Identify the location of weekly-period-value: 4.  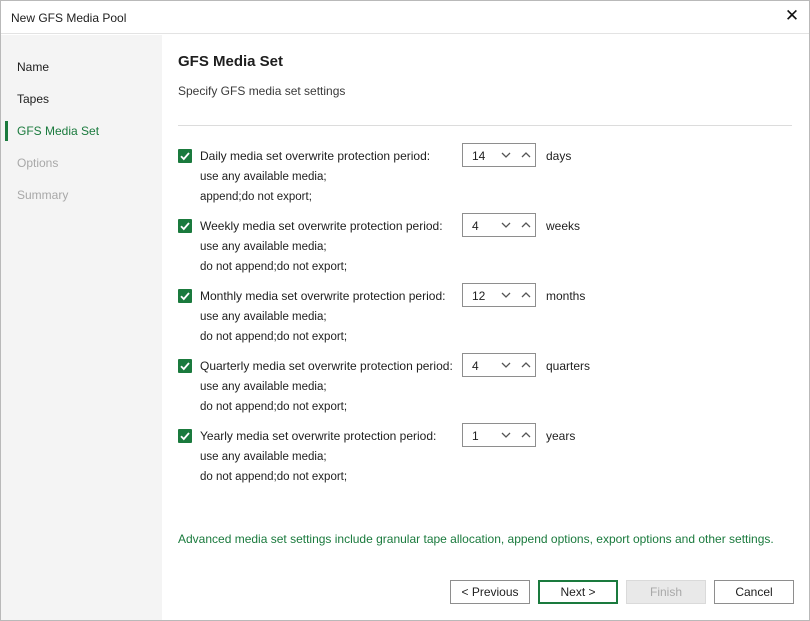
(475, 226).